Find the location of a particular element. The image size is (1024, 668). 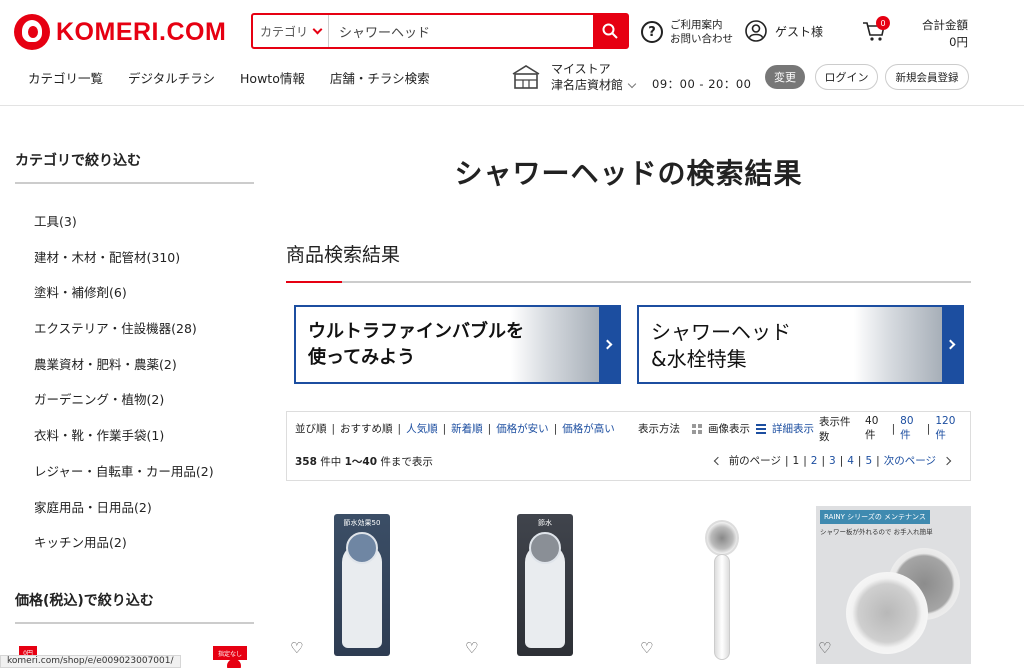

chevron-left-icon is located at coordinates (717, 460).